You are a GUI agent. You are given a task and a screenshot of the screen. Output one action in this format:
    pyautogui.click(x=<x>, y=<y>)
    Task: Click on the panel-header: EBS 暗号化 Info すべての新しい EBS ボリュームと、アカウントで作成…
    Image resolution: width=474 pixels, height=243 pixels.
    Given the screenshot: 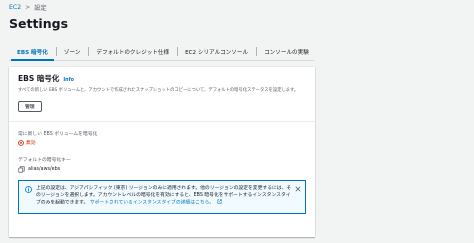 What is the action you would take?
    pyautogui.click(x=162, y=94)
    